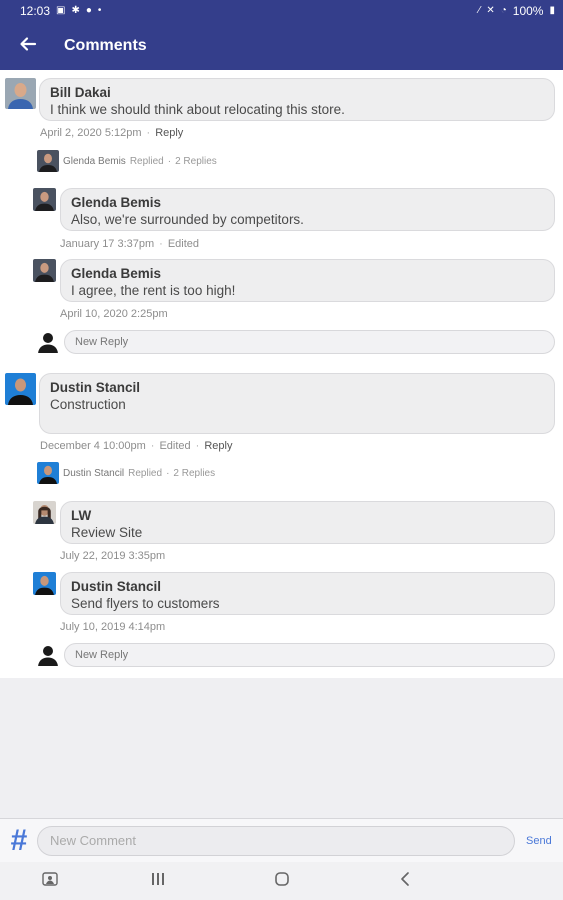 This screenshot has width=563, height=900. What do you see at coordinates (91, 133) in the screenshot?
I see `comment-date: April 2, 2020 5:12pm` at bounding box center [91, 133].